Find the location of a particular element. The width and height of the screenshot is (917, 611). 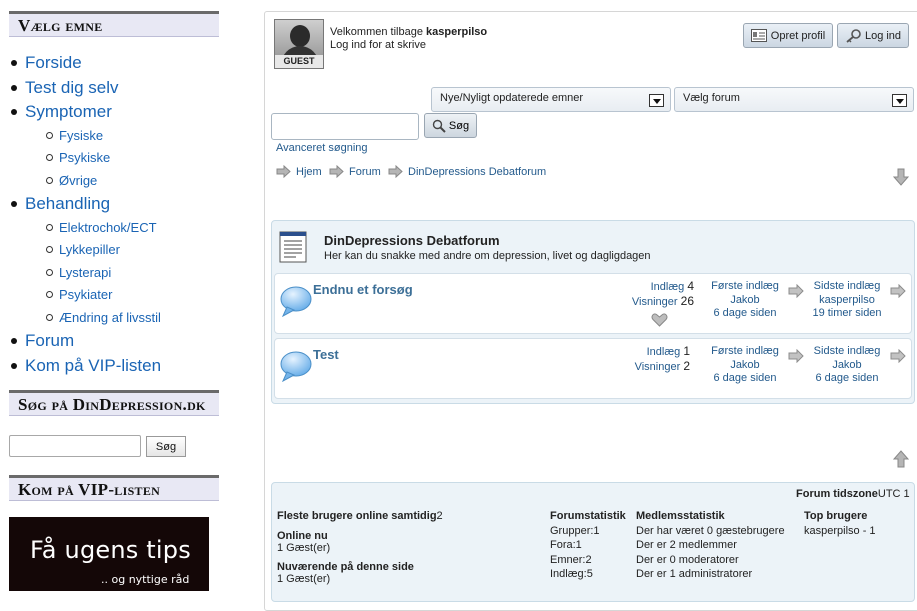

login-button: Log ind is located at coordinates (873, 35).